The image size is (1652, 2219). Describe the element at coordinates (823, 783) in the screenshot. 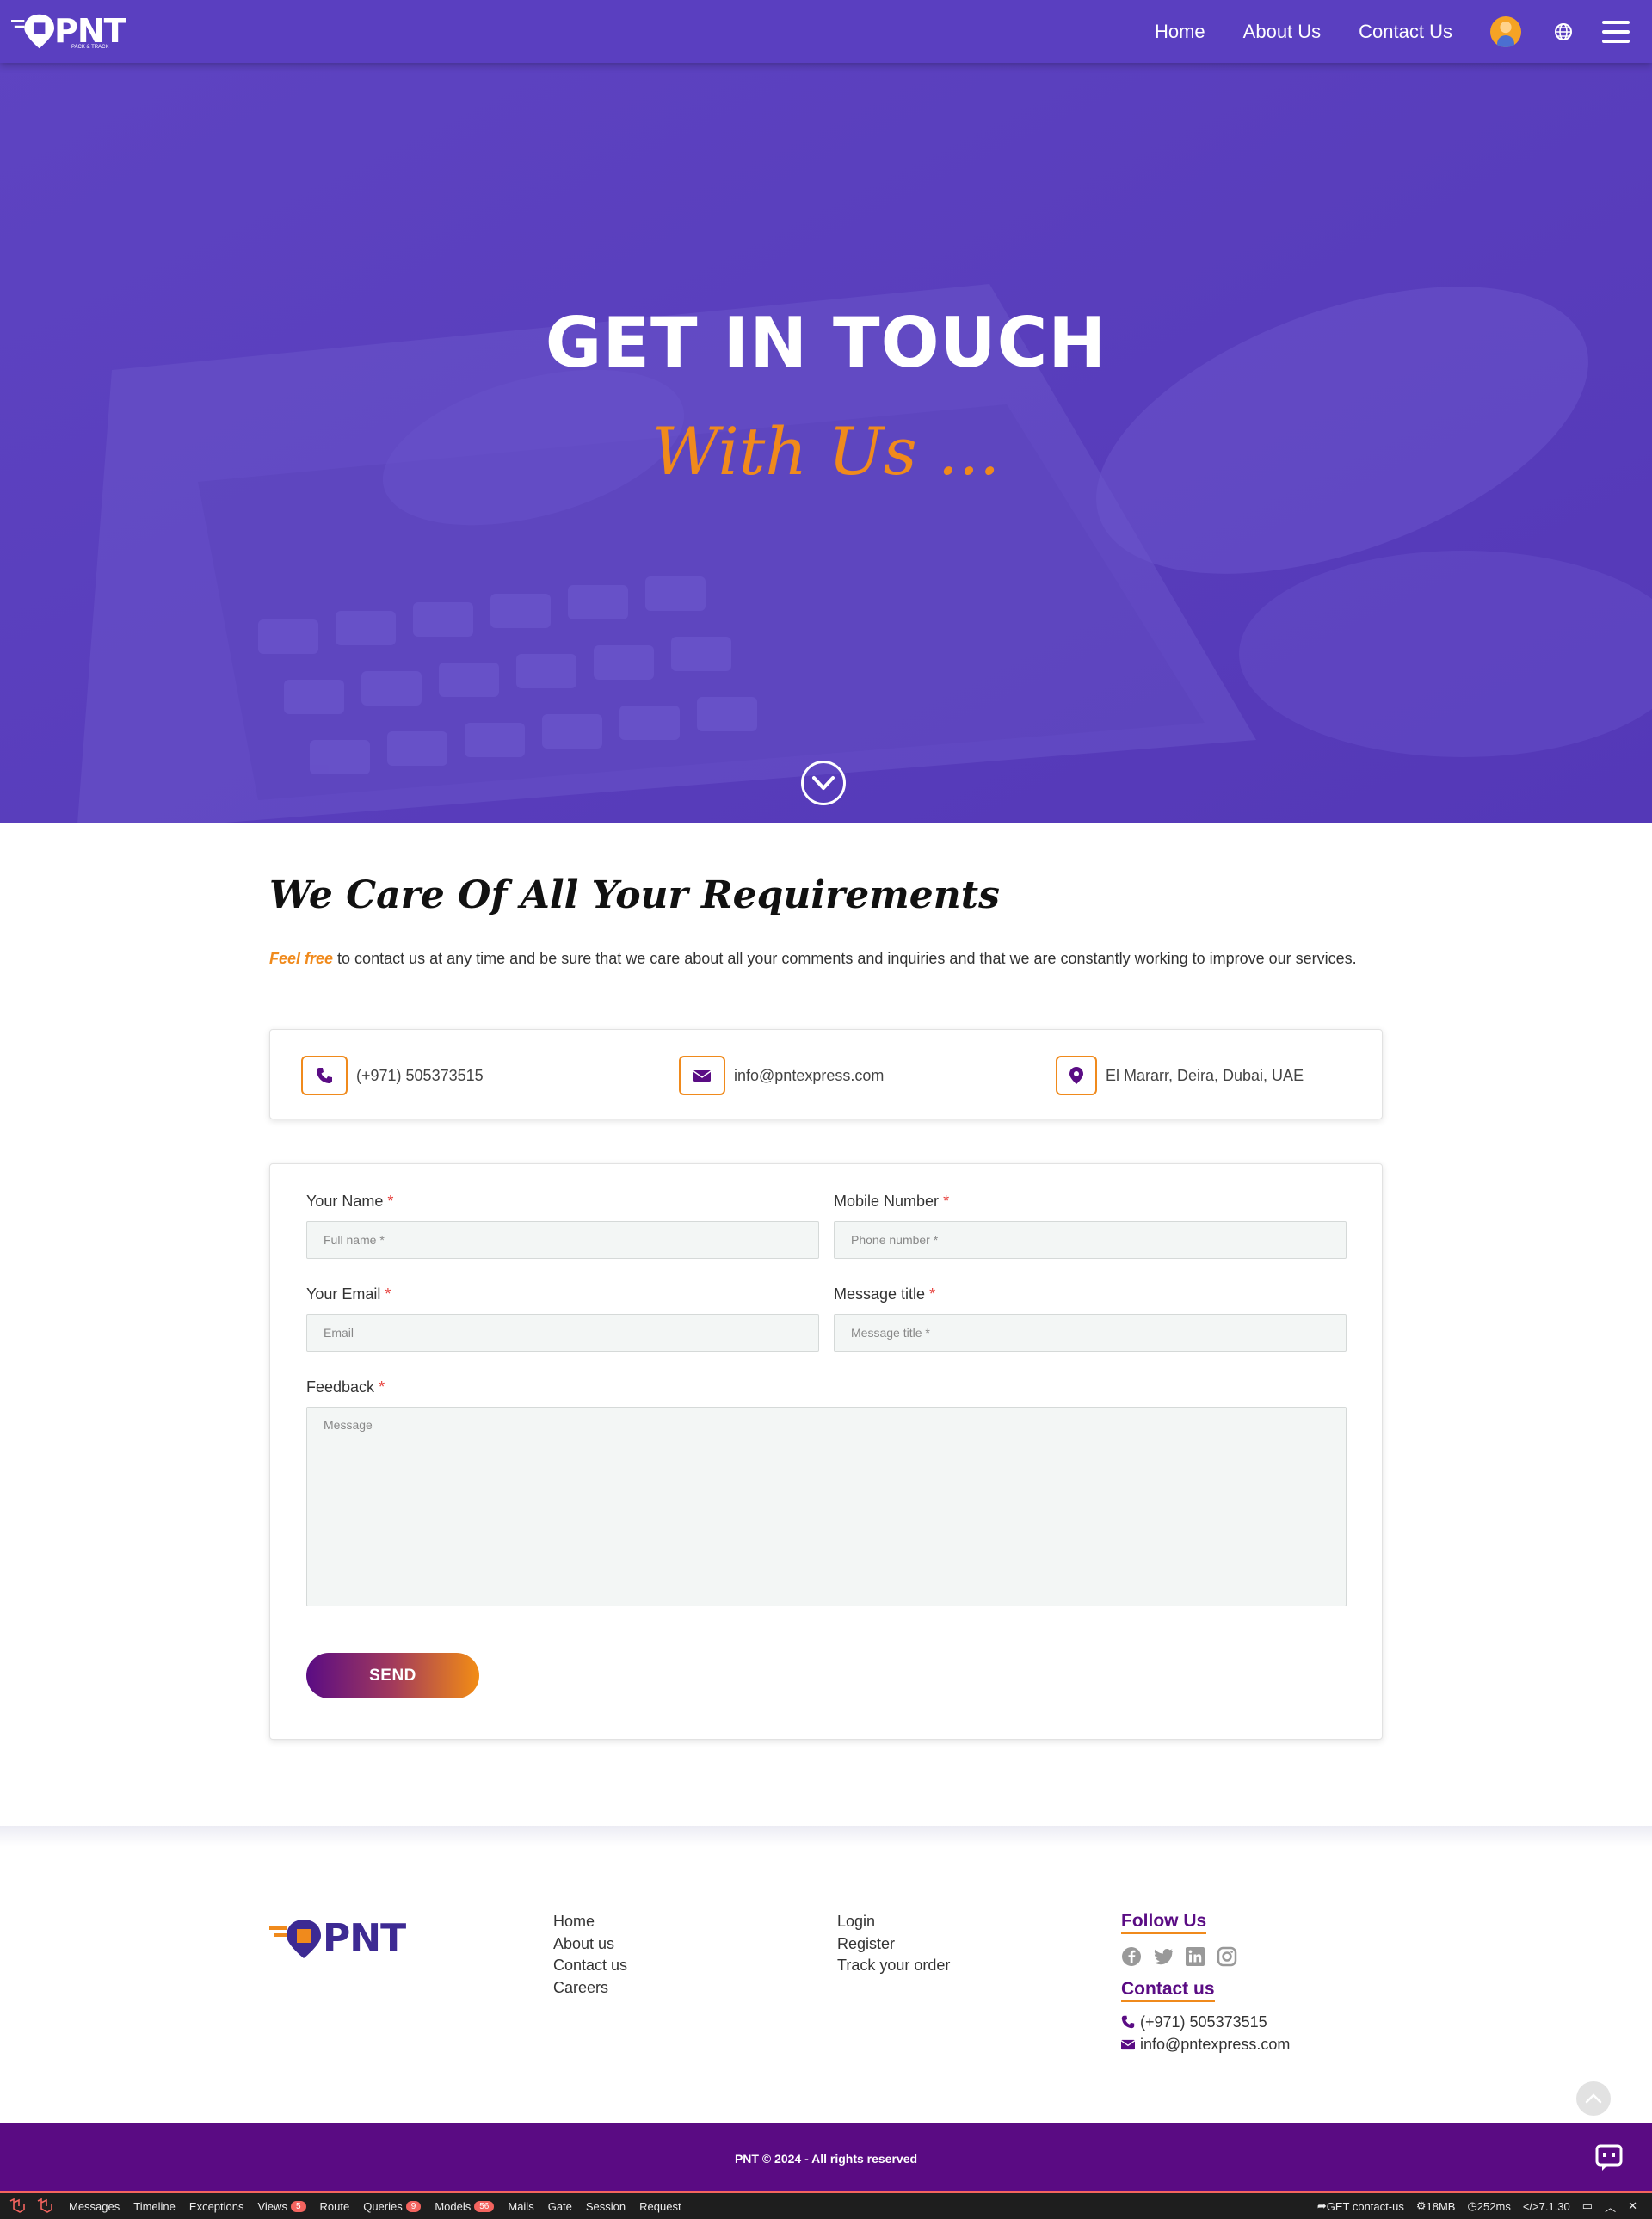

I see `scroll-down-icon` at that location.